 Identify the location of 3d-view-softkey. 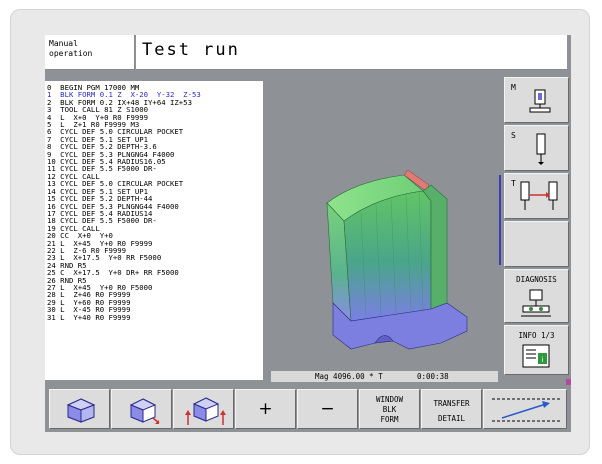
(79, 409).